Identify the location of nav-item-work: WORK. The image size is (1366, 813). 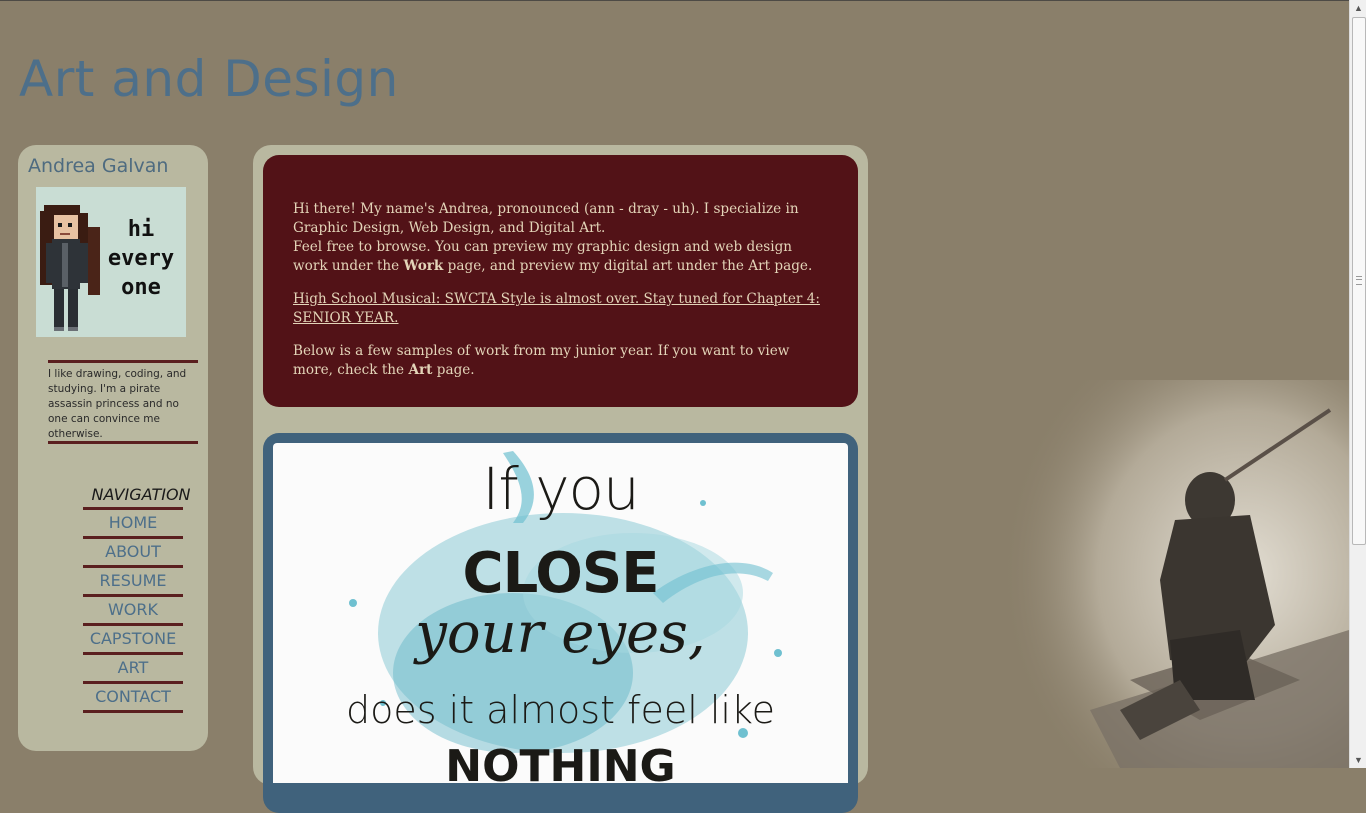
(133, 608).